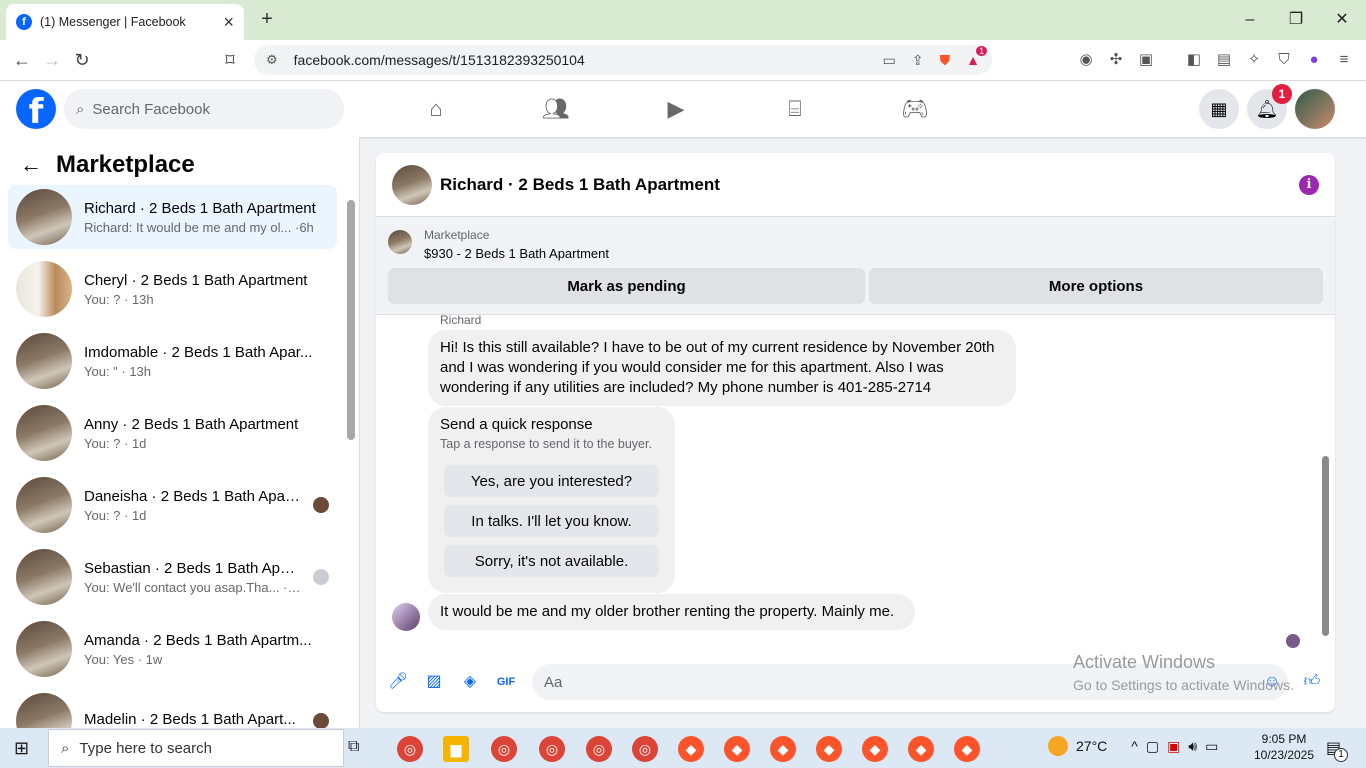 This screenshot has height=768, width=1366. Describe the element at coordinates (1096, 286) in the screenshot. I see `more-options-button: More options` at that location.